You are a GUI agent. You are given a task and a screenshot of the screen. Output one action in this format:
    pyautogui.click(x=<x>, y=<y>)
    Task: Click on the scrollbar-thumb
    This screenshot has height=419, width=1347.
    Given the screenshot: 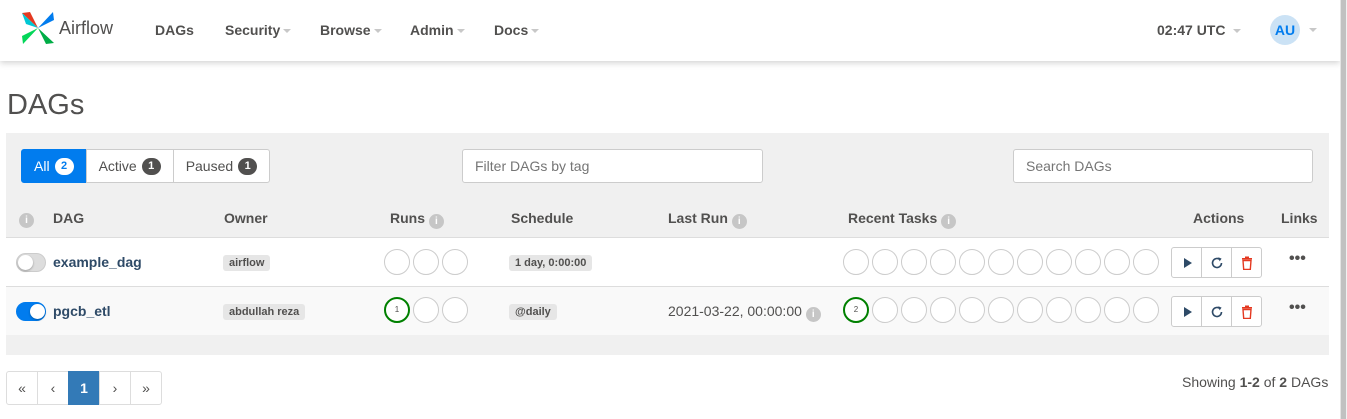 What is the action you would take?
    pyautogui.click(x=1343, y=209)
    